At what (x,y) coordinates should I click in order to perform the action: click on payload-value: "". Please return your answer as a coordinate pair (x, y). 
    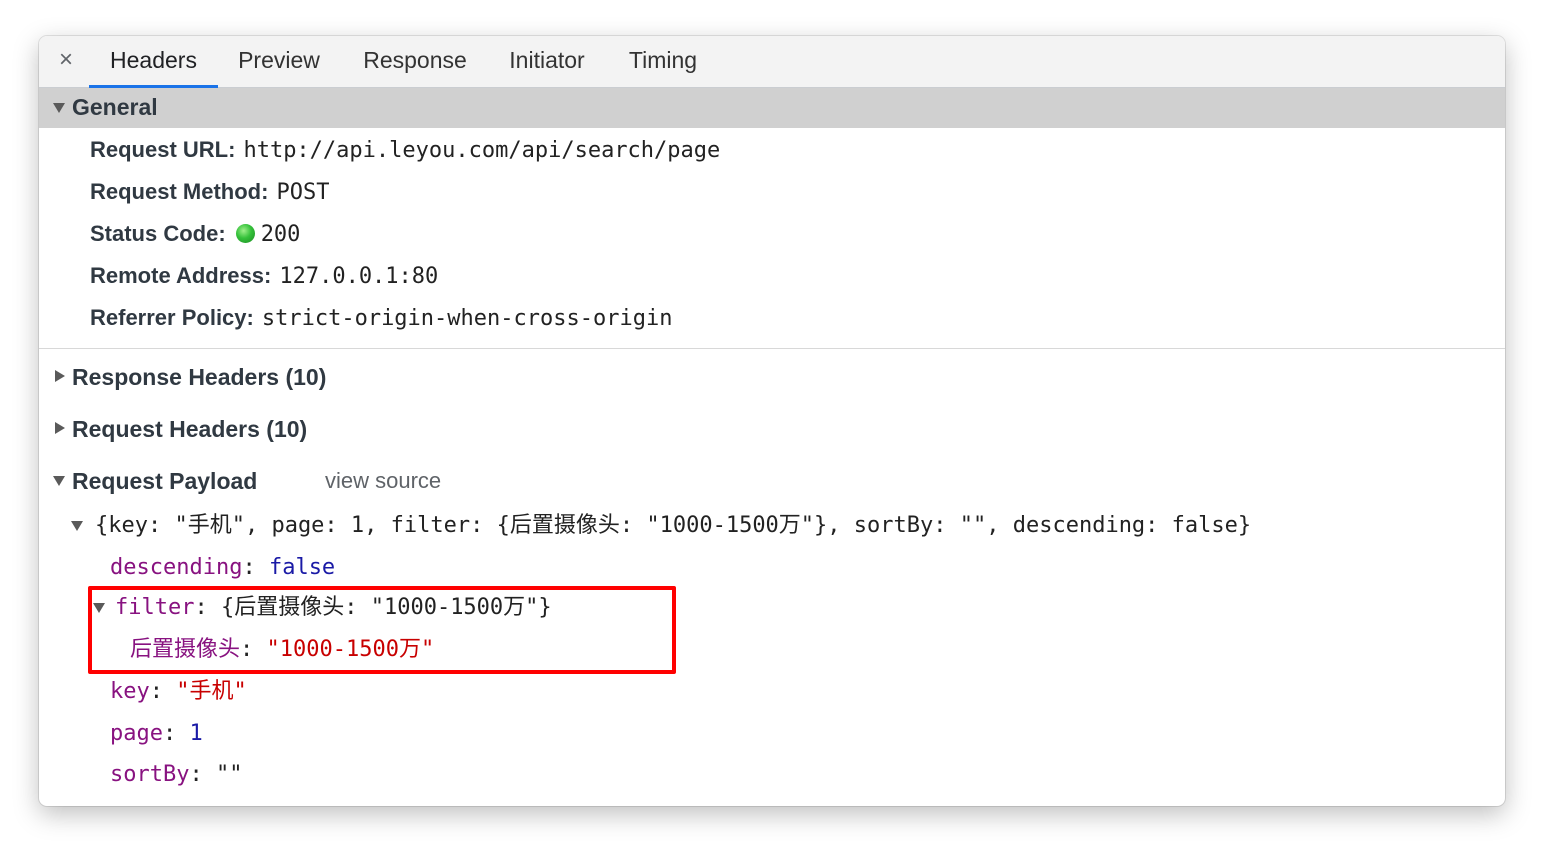
    Looking at the image, I should click on (229, 774).